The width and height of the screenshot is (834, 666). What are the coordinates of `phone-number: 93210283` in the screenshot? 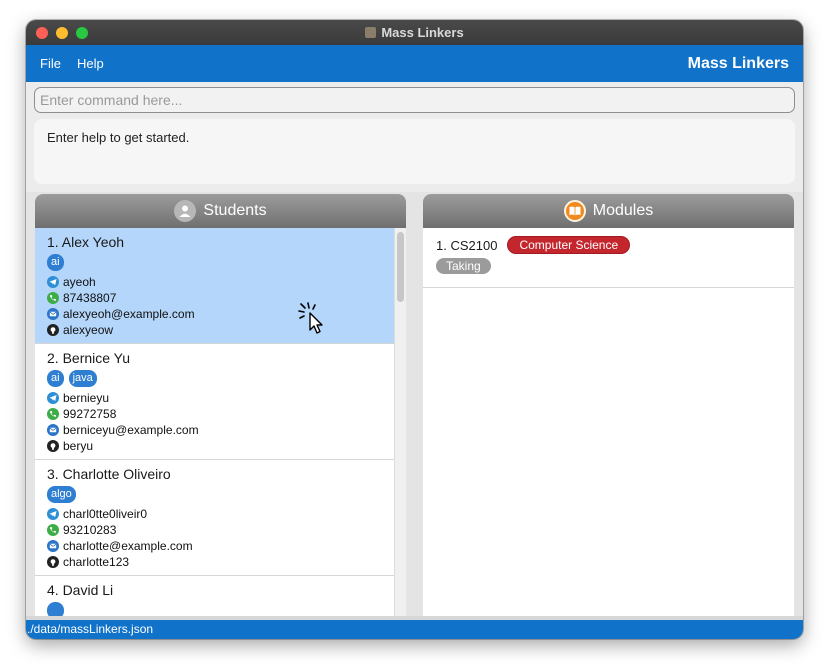 It's located at (90, 530).